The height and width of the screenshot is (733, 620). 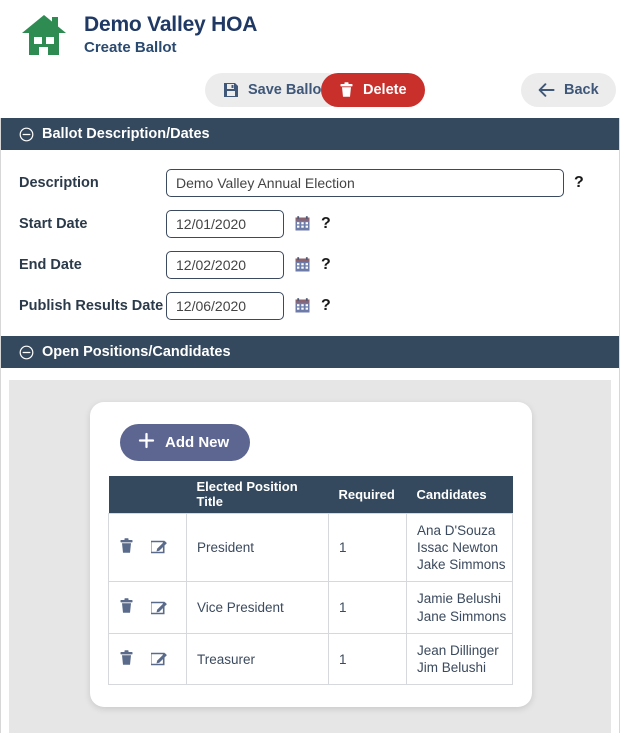 I want to click on publish-date-label: Publish Results Date, so click(x=91, y=305).